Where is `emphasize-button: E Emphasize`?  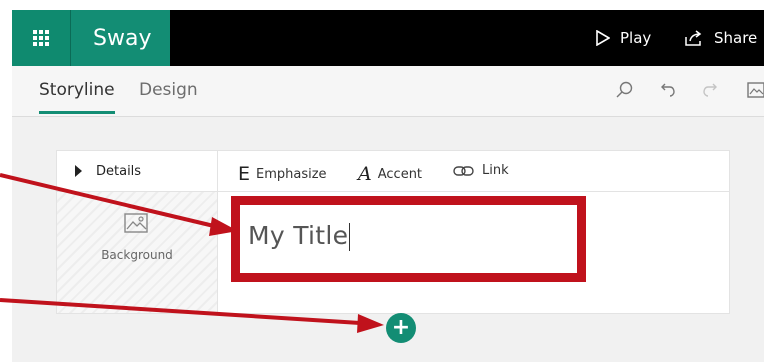 emphasize-button: E Emphasize is located at coordinates (282, 174).